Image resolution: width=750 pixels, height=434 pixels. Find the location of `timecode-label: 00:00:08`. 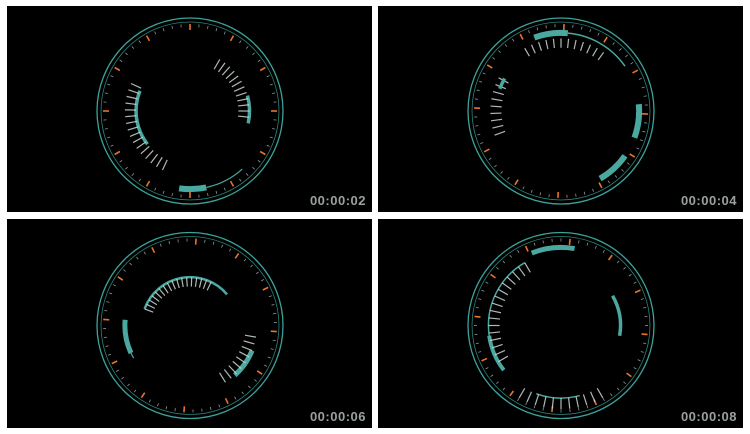

timecode-label: 00:00:08 is located at coordinates (708, 416).